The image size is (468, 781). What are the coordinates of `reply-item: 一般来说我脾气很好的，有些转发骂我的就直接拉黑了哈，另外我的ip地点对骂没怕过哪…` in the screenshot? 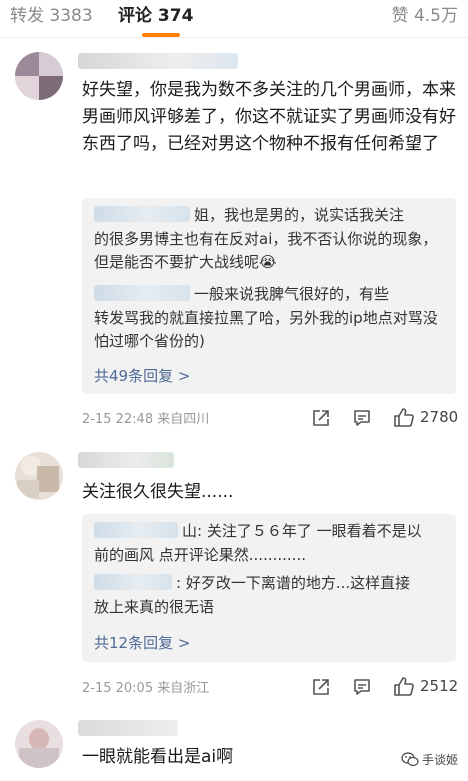 It's located at (271, 318).